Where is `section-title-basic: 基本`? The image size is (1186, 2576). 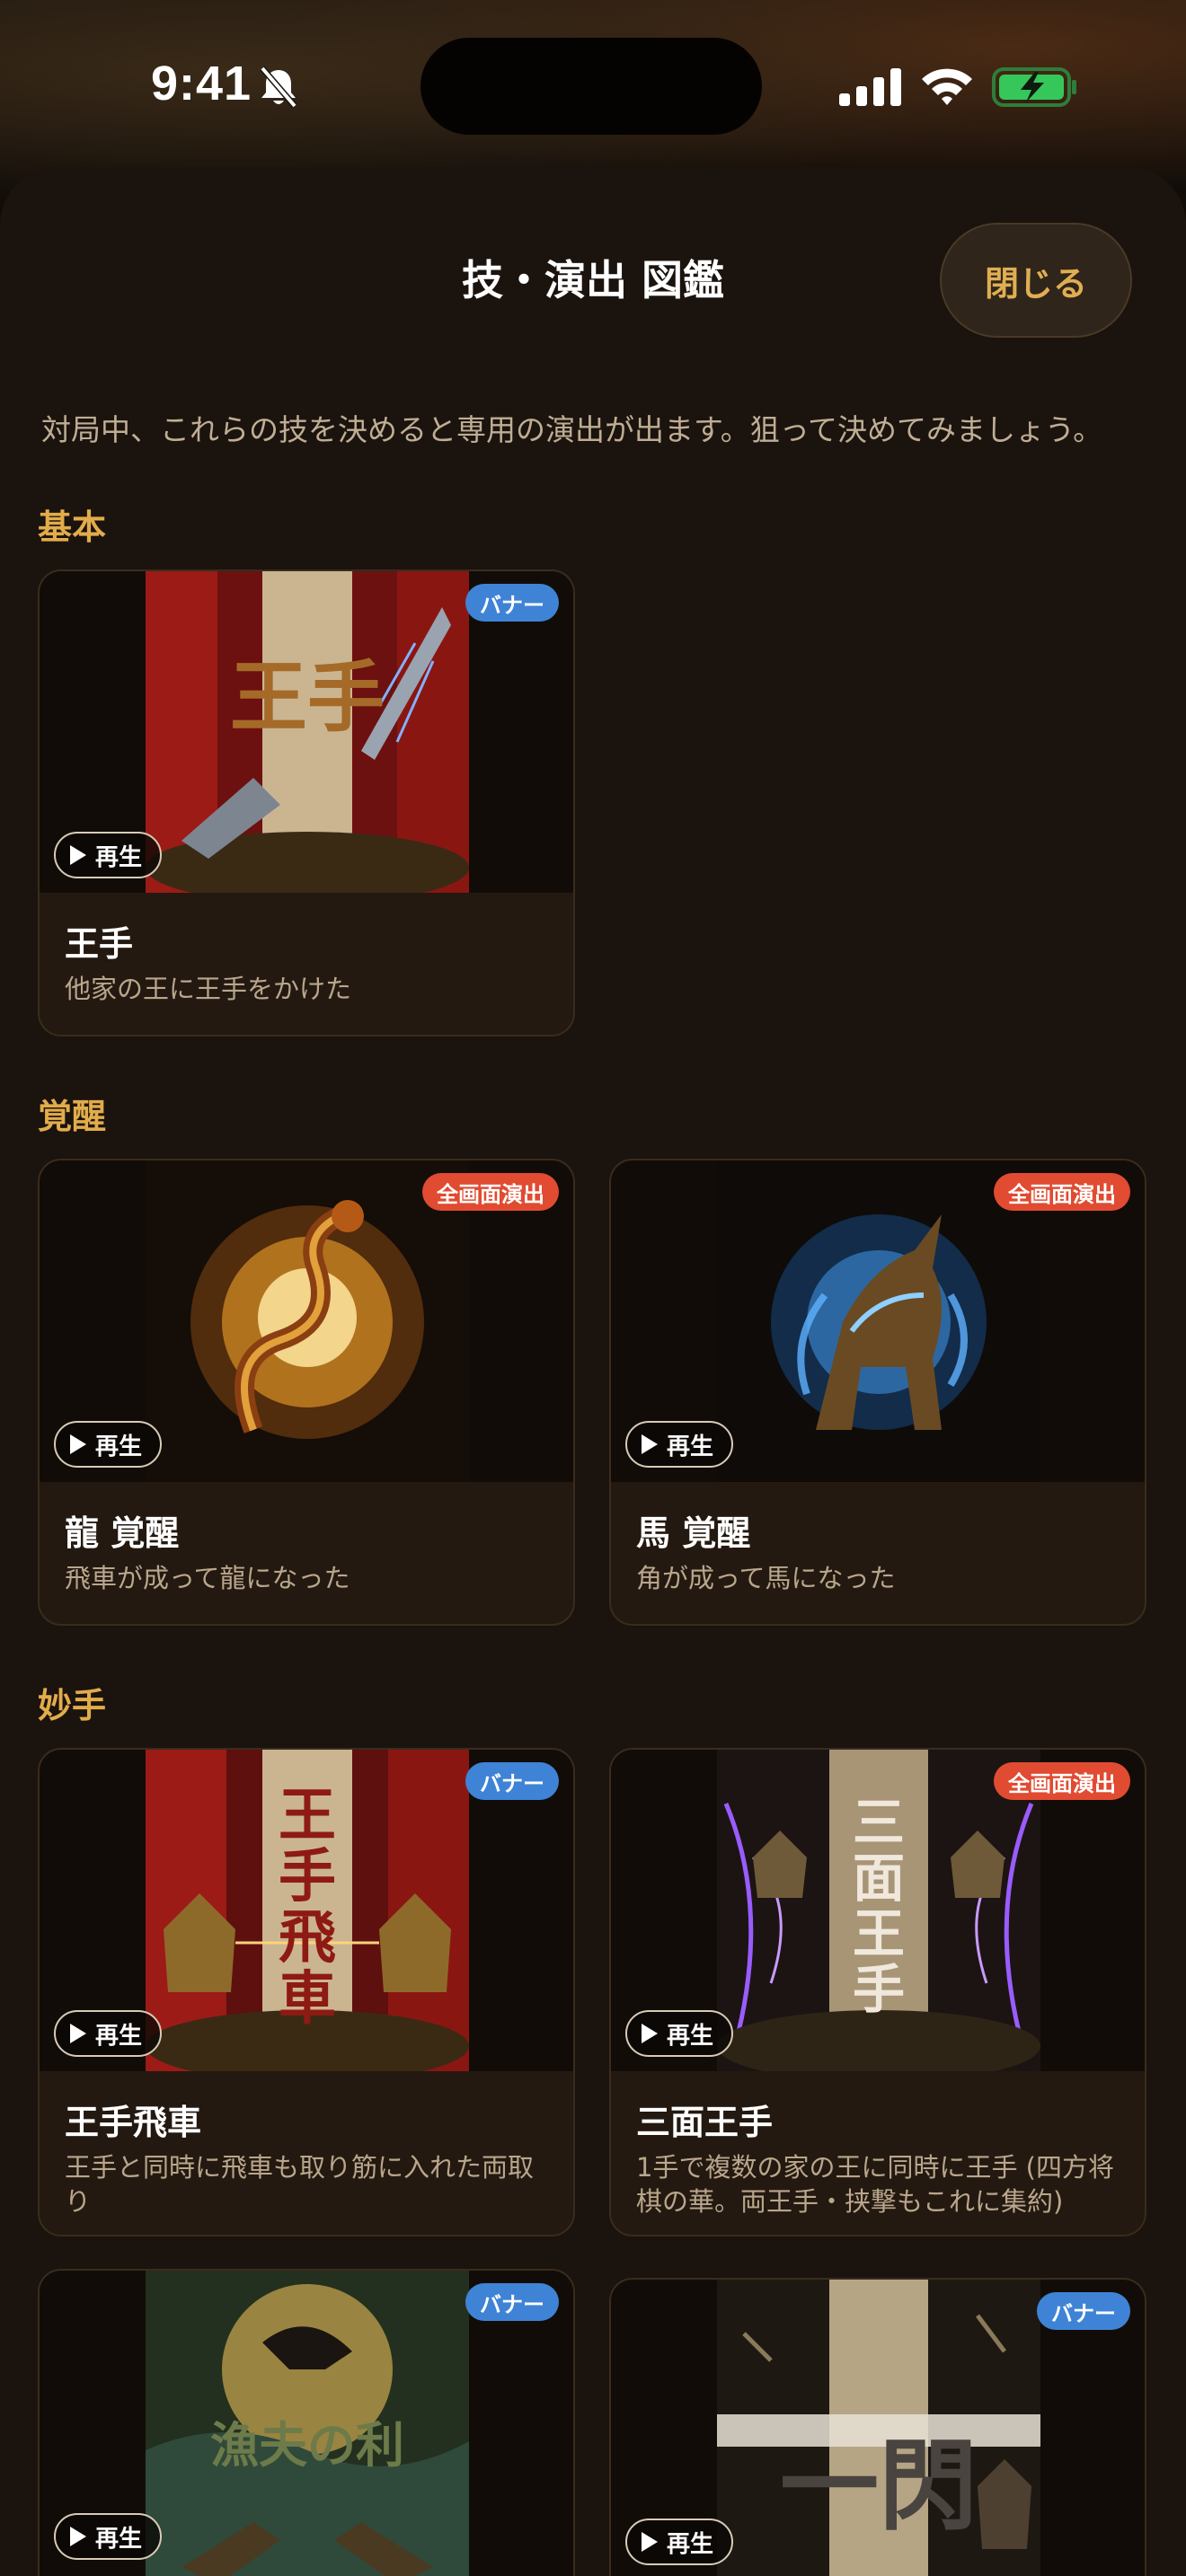
section-title-basic: 基本 is located at coordinates (72, 527).